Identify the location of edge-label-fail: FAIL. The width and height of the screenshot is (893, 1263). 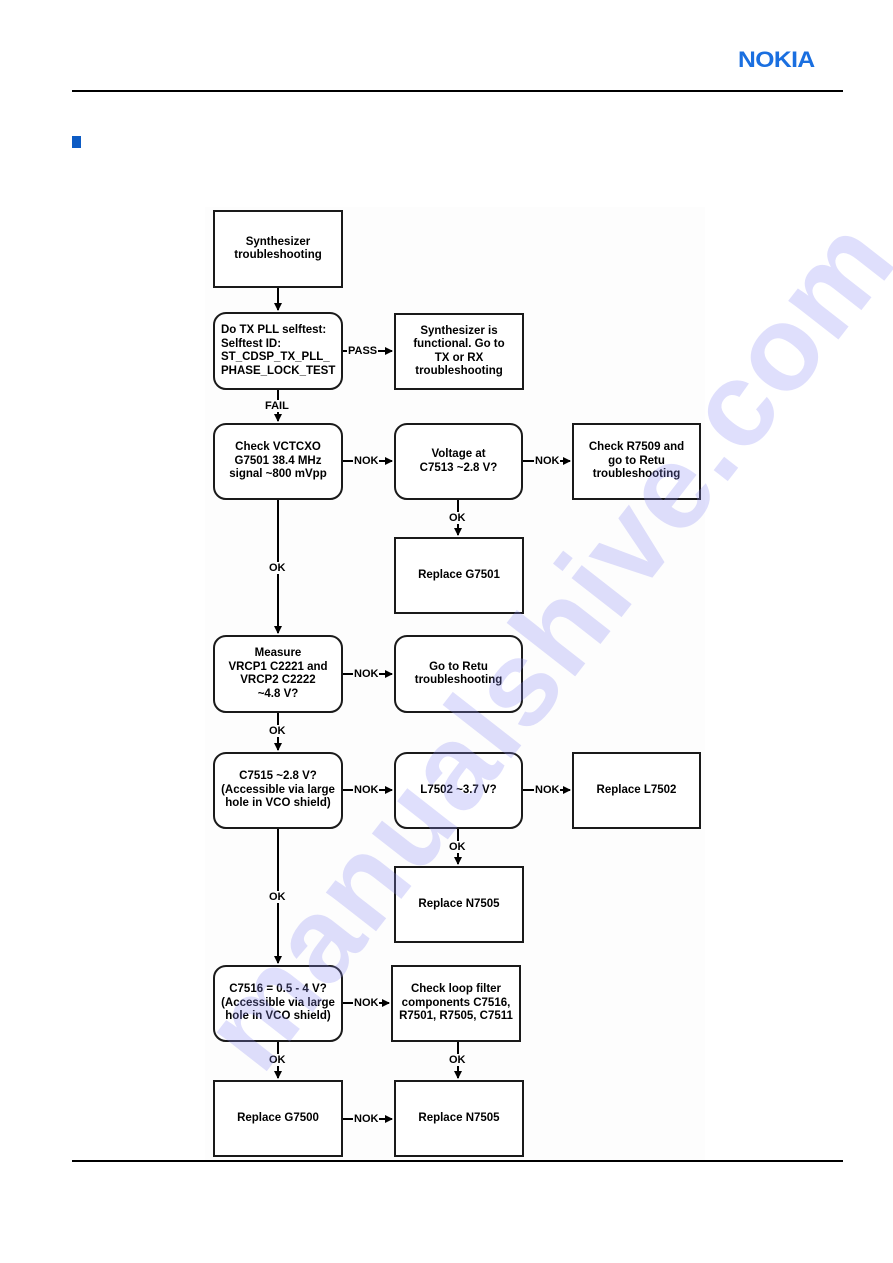
(277, 406).